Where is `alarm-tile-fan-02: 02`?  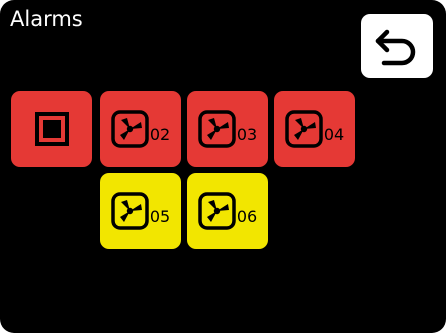
alarm-tile-fan-02: 02 is located at coordinates (140, 129).